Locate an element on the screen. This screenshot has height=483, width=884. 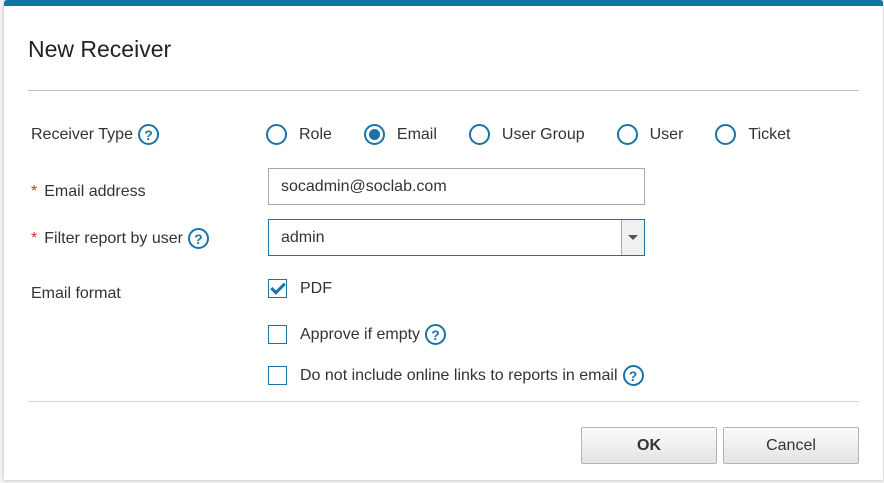
radio-option-user-group: User Group is located at coordinates (526, 134).